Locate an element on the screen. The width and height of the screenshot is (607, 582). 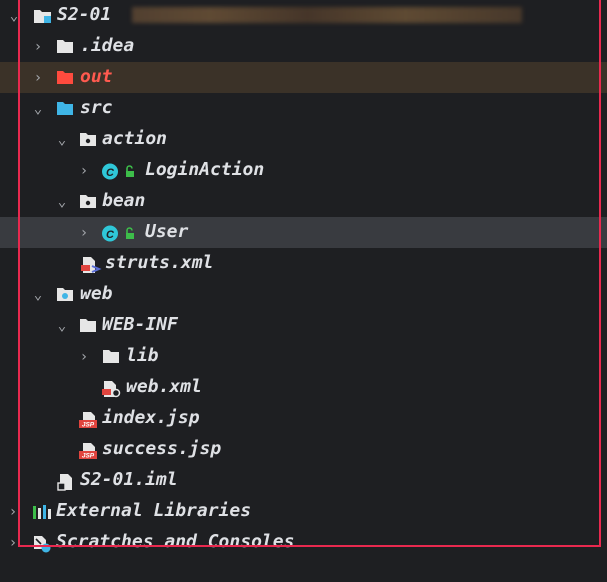
tree-row-web: ⌄ web is located at coordinates (303, 294).